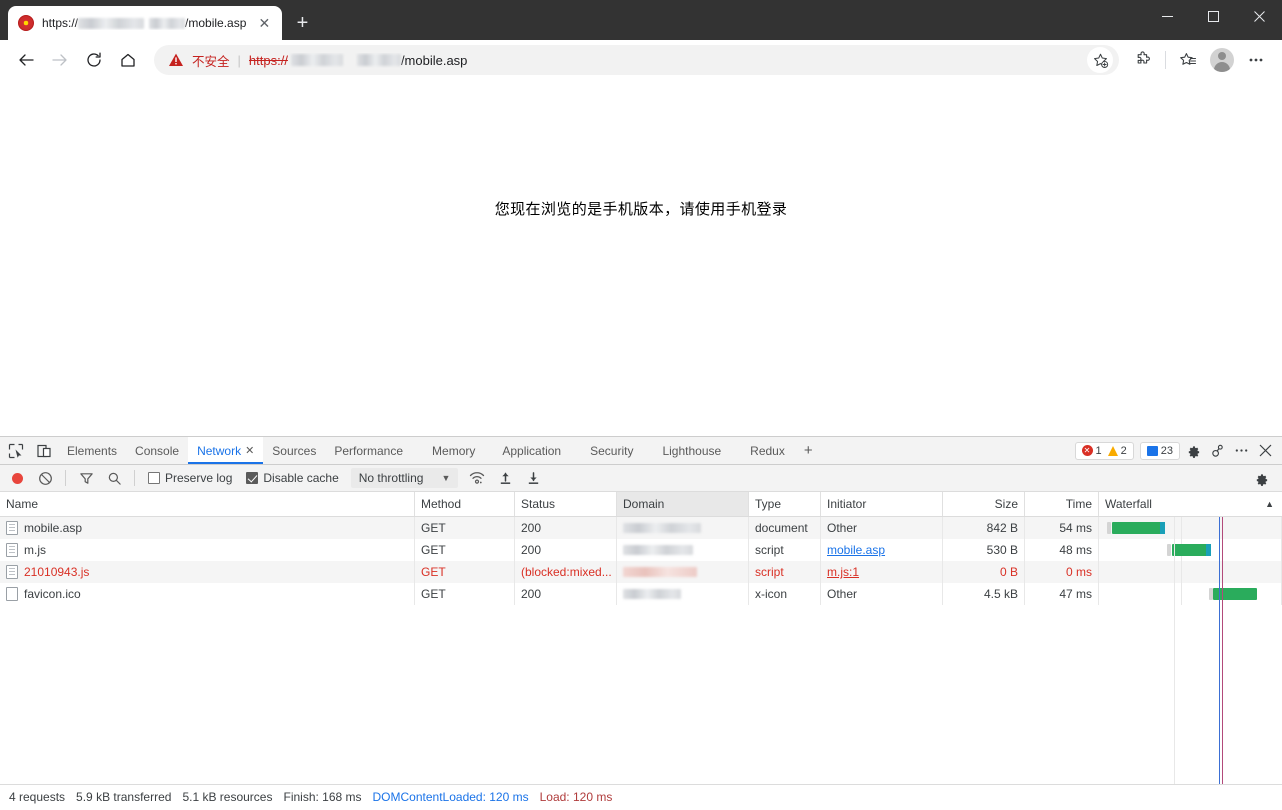  Describe the element at coordinates (322, 797) in the screenshot. I see `status-finish: Finish: 168 ms` at that location.